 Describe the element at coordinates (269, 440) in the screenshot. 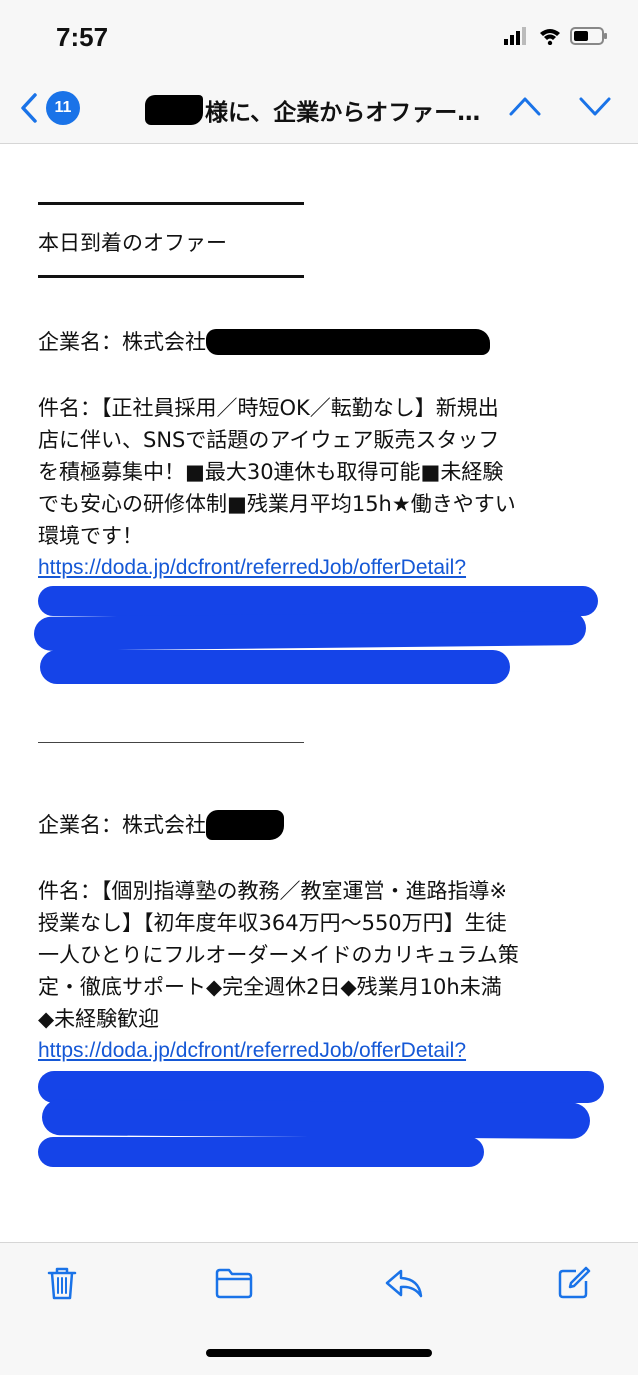

I see `subject-line: 店に伴い、SNSで話題のアイウェア販売スタッフ` at that location.